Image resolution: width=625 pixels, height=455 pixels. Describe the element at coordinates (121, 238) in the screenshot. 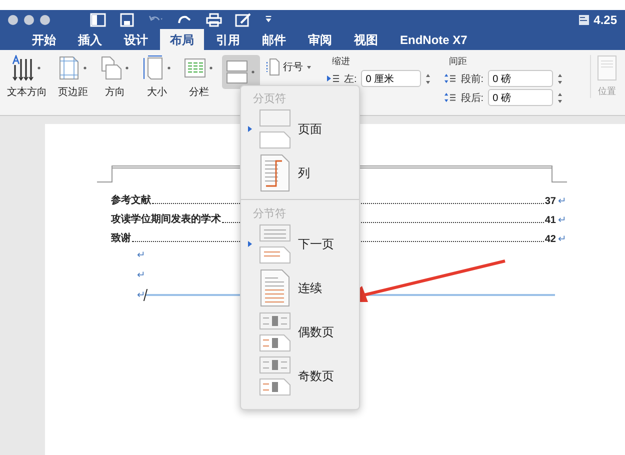

I see `toc-entry-title: 致谢` at that location.